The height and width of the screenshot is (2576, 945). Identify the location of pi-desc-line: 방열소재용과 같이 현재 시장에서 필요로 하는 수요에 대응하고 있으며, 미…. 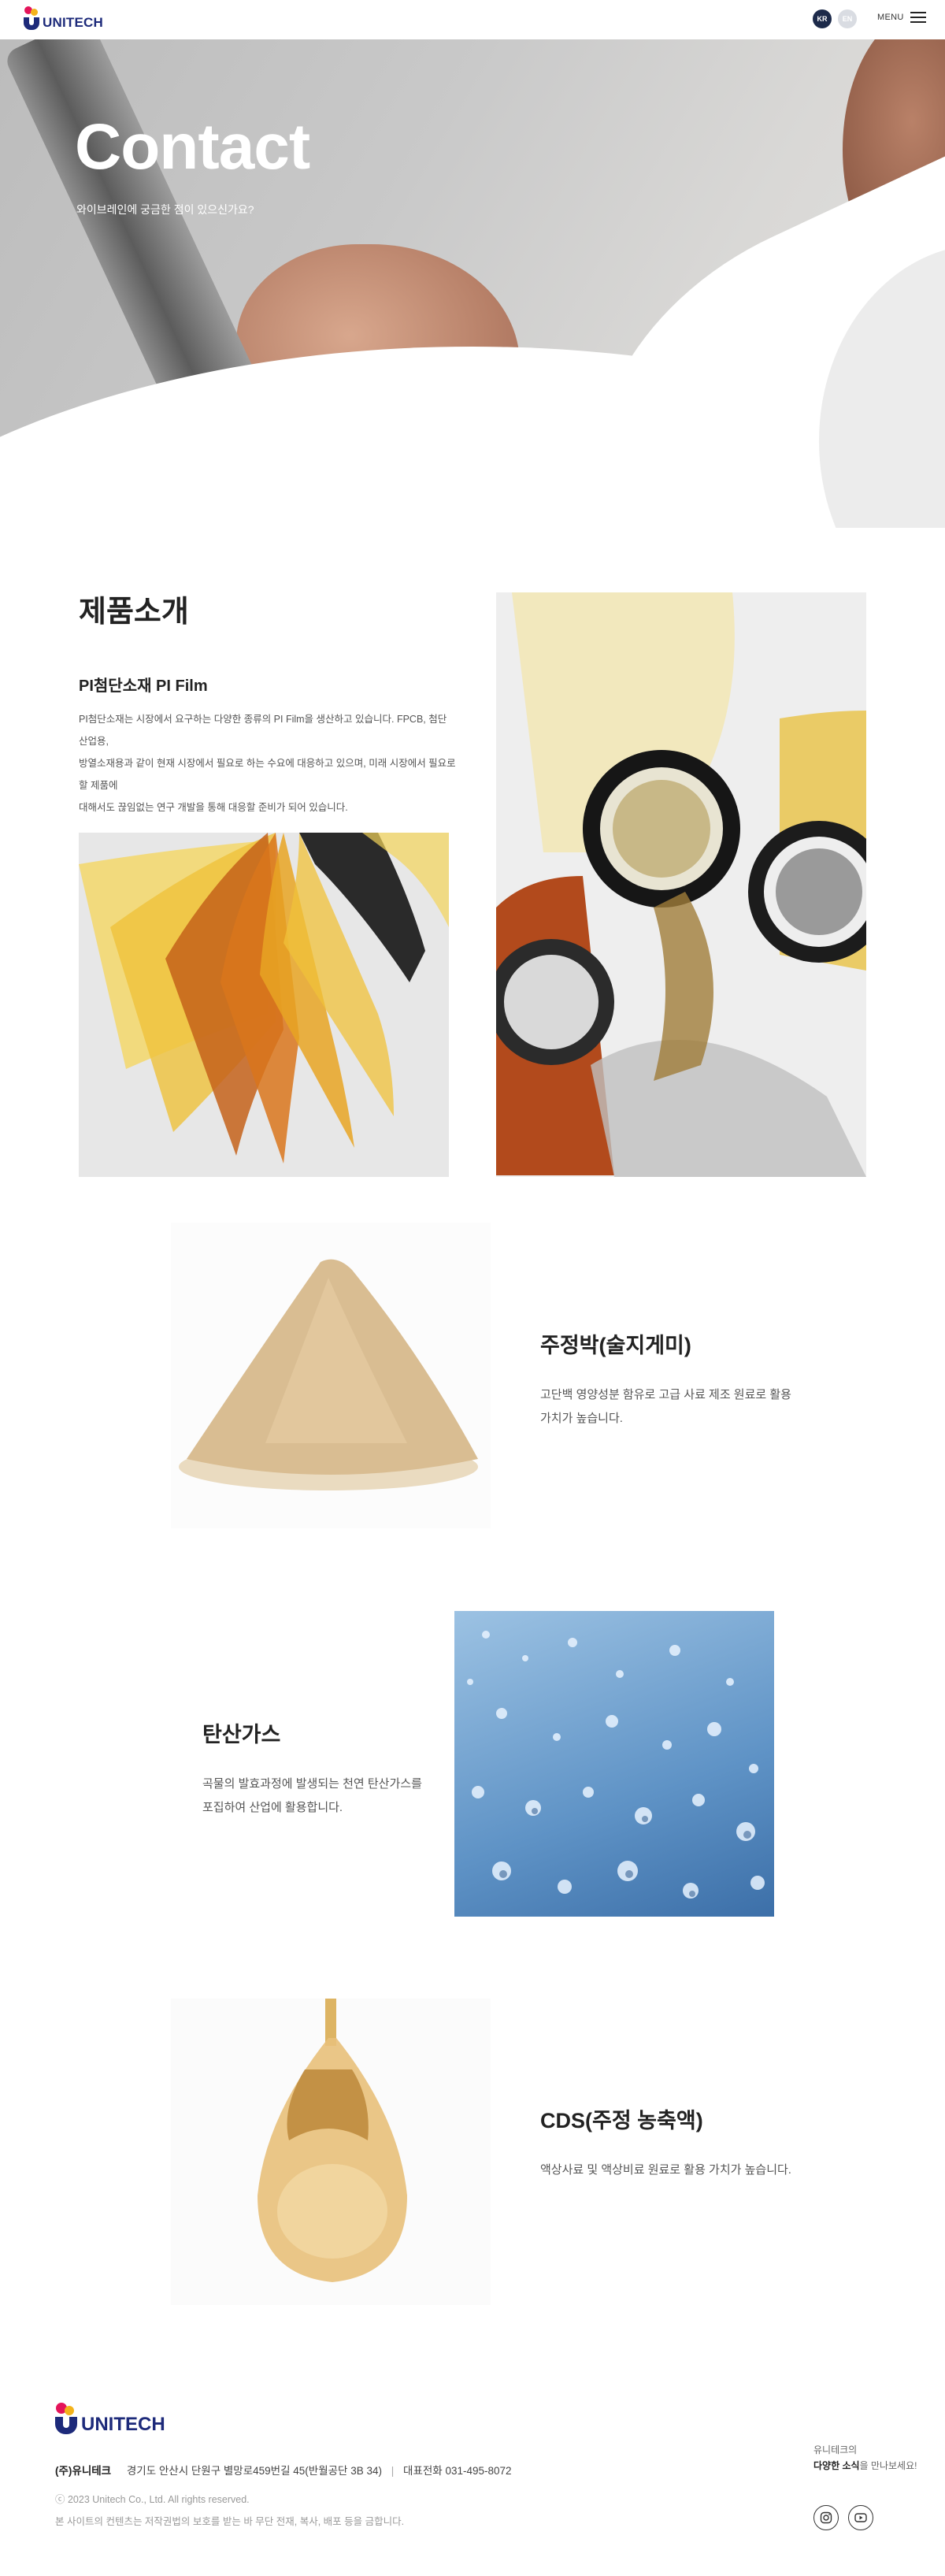
(267, 774).